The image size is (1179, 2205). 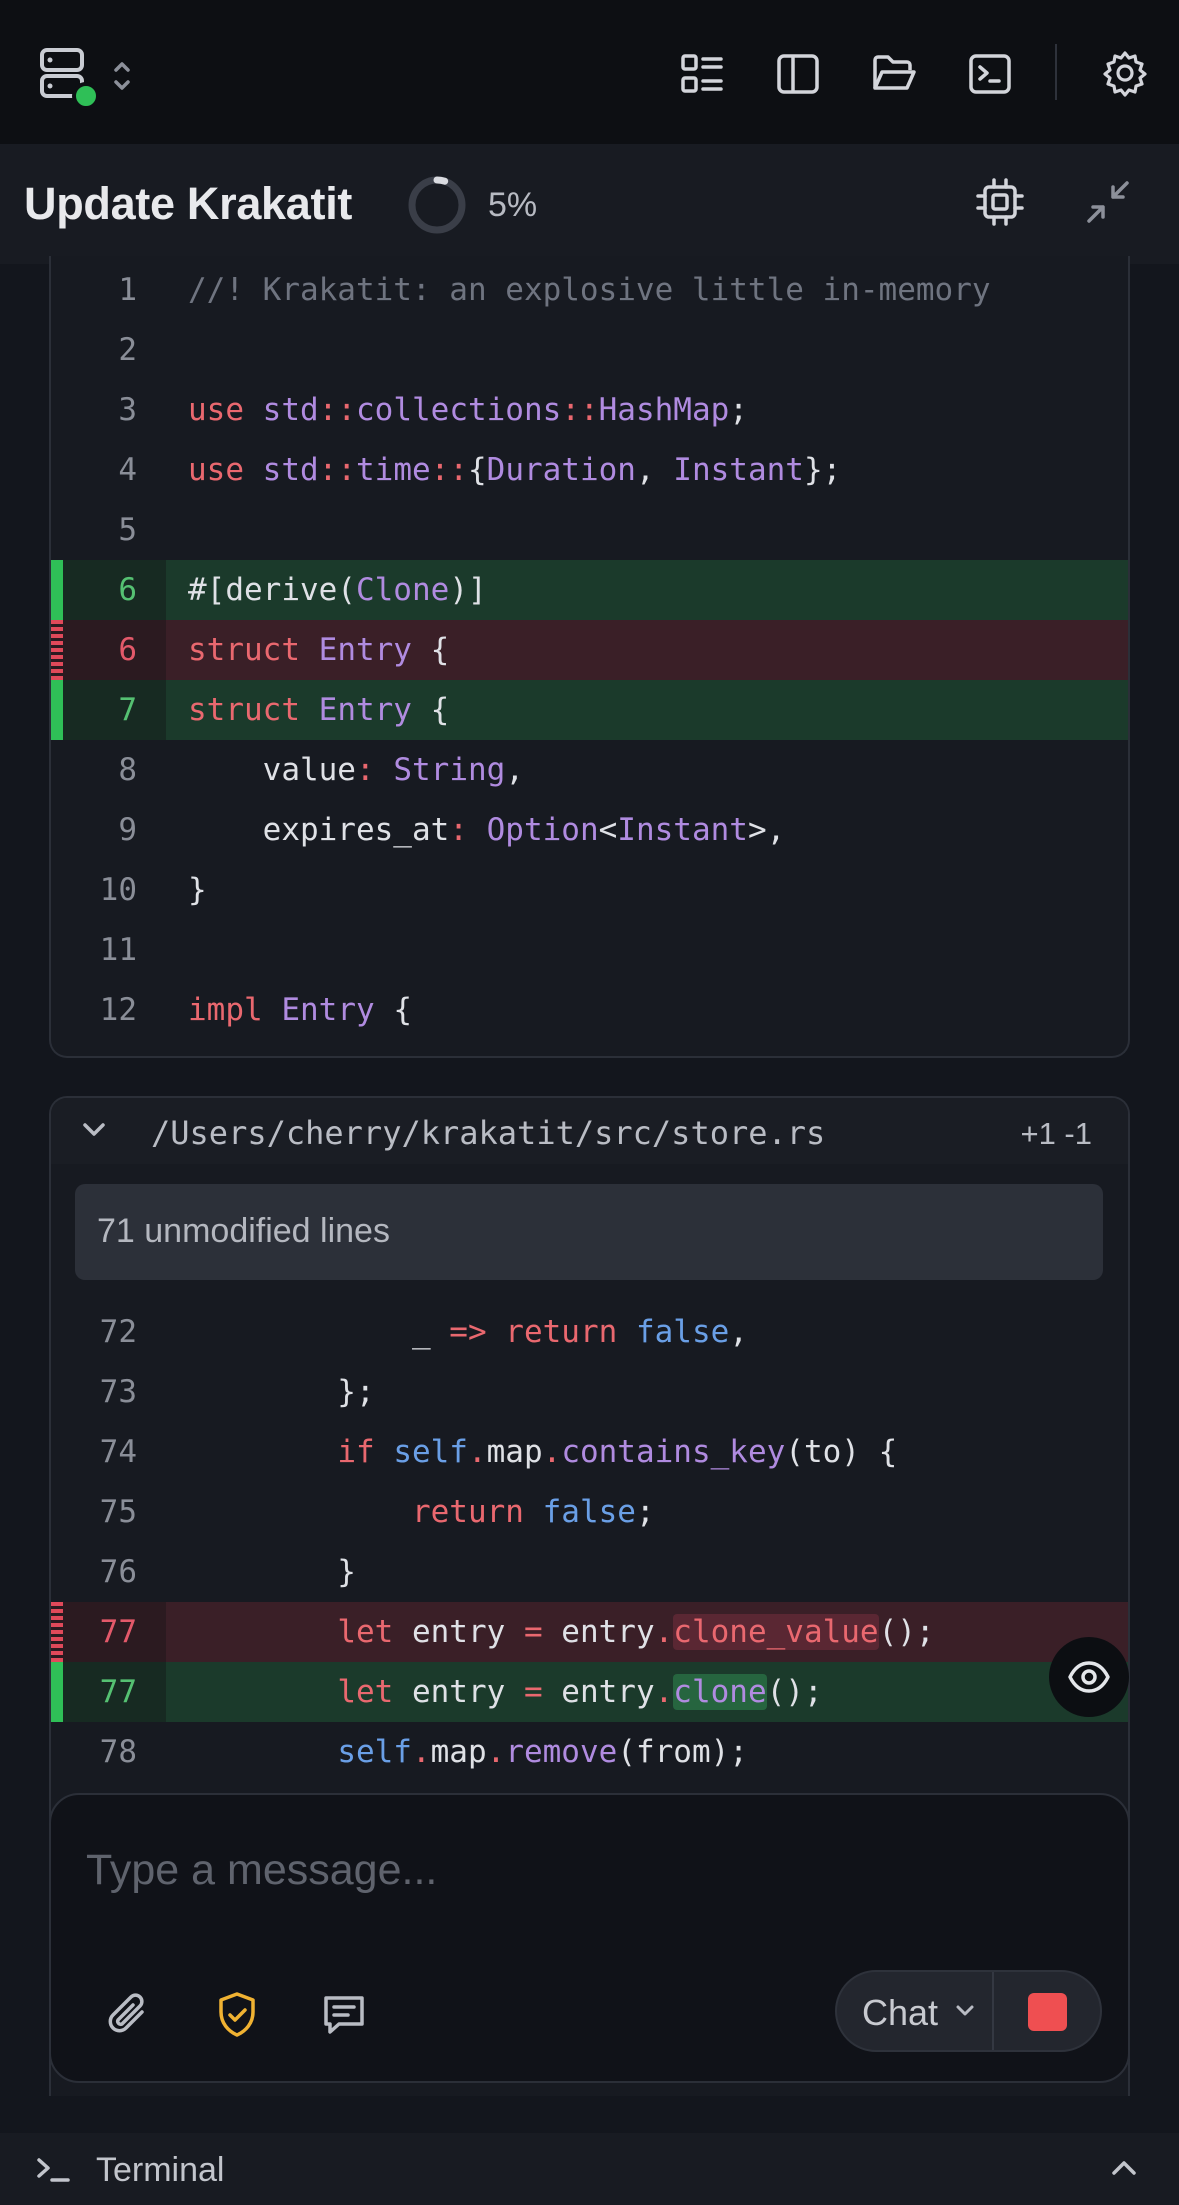 I want to click on diff-line: 76 }, so click(x=589, y=1572).